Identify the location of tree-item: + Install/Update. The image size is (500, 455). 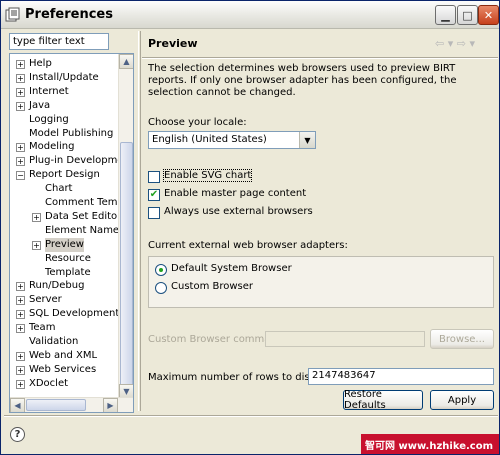
(64, 78).